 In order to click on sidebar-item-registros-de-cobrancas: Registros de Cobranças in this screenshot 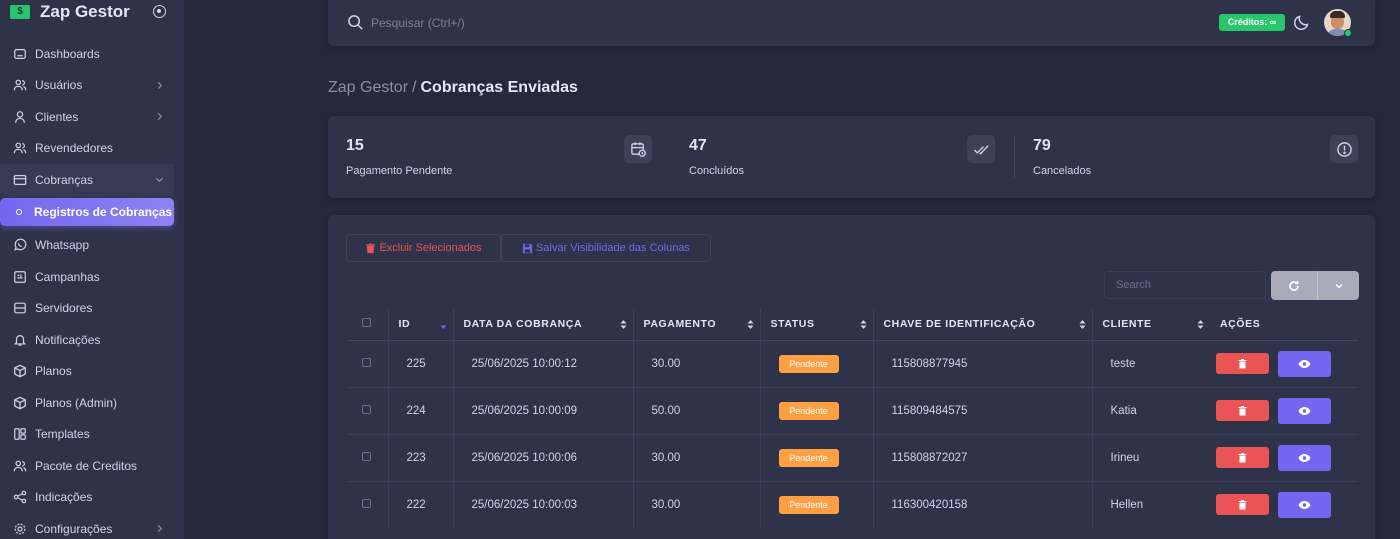, I will do `click(87, 211)`.